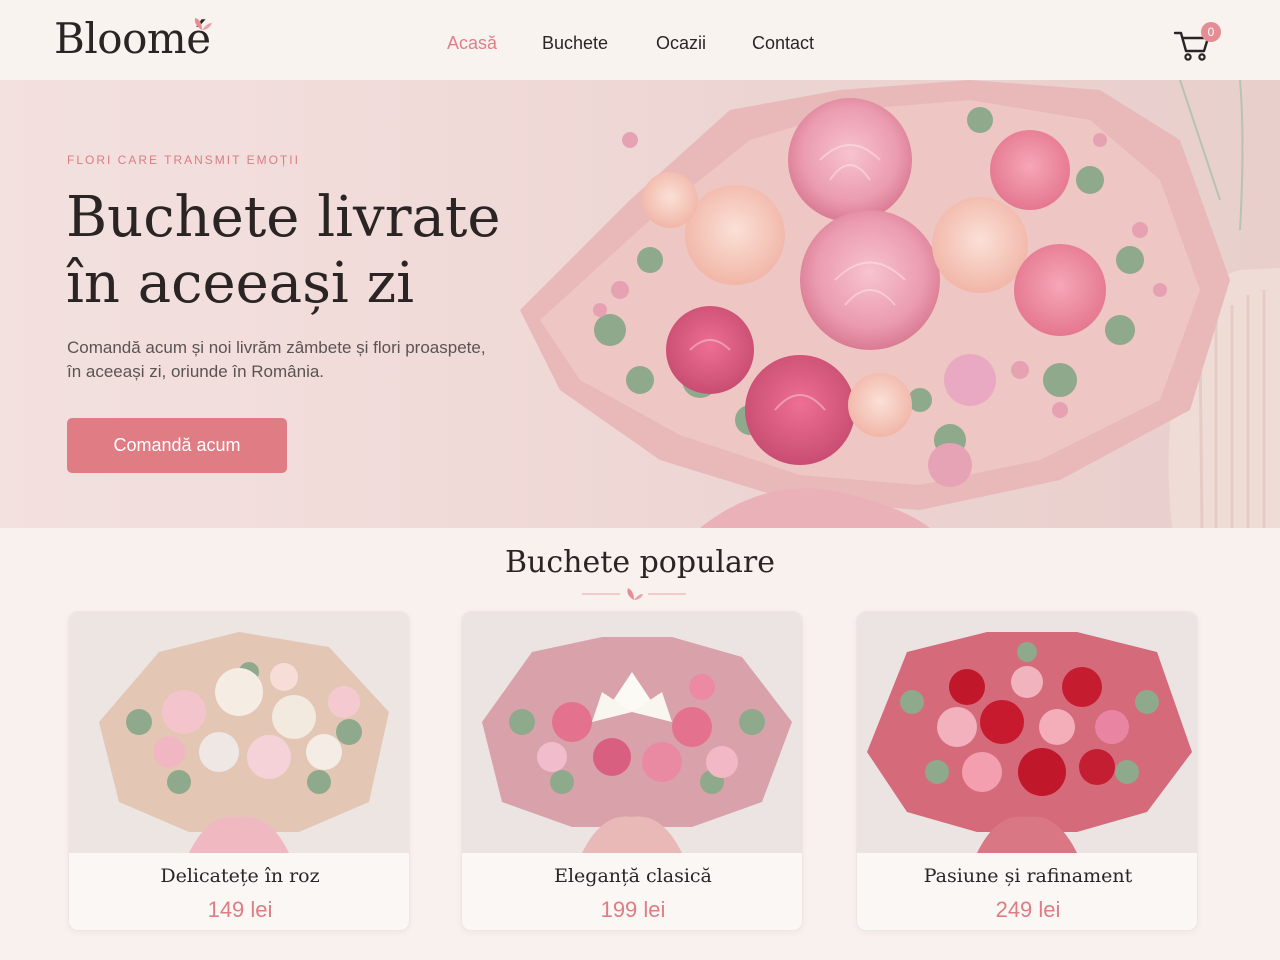  What do you see at coordinates (633, 909) in the screenshot?
I see `product-price: 199 lei` at bounding box center [633, 909].